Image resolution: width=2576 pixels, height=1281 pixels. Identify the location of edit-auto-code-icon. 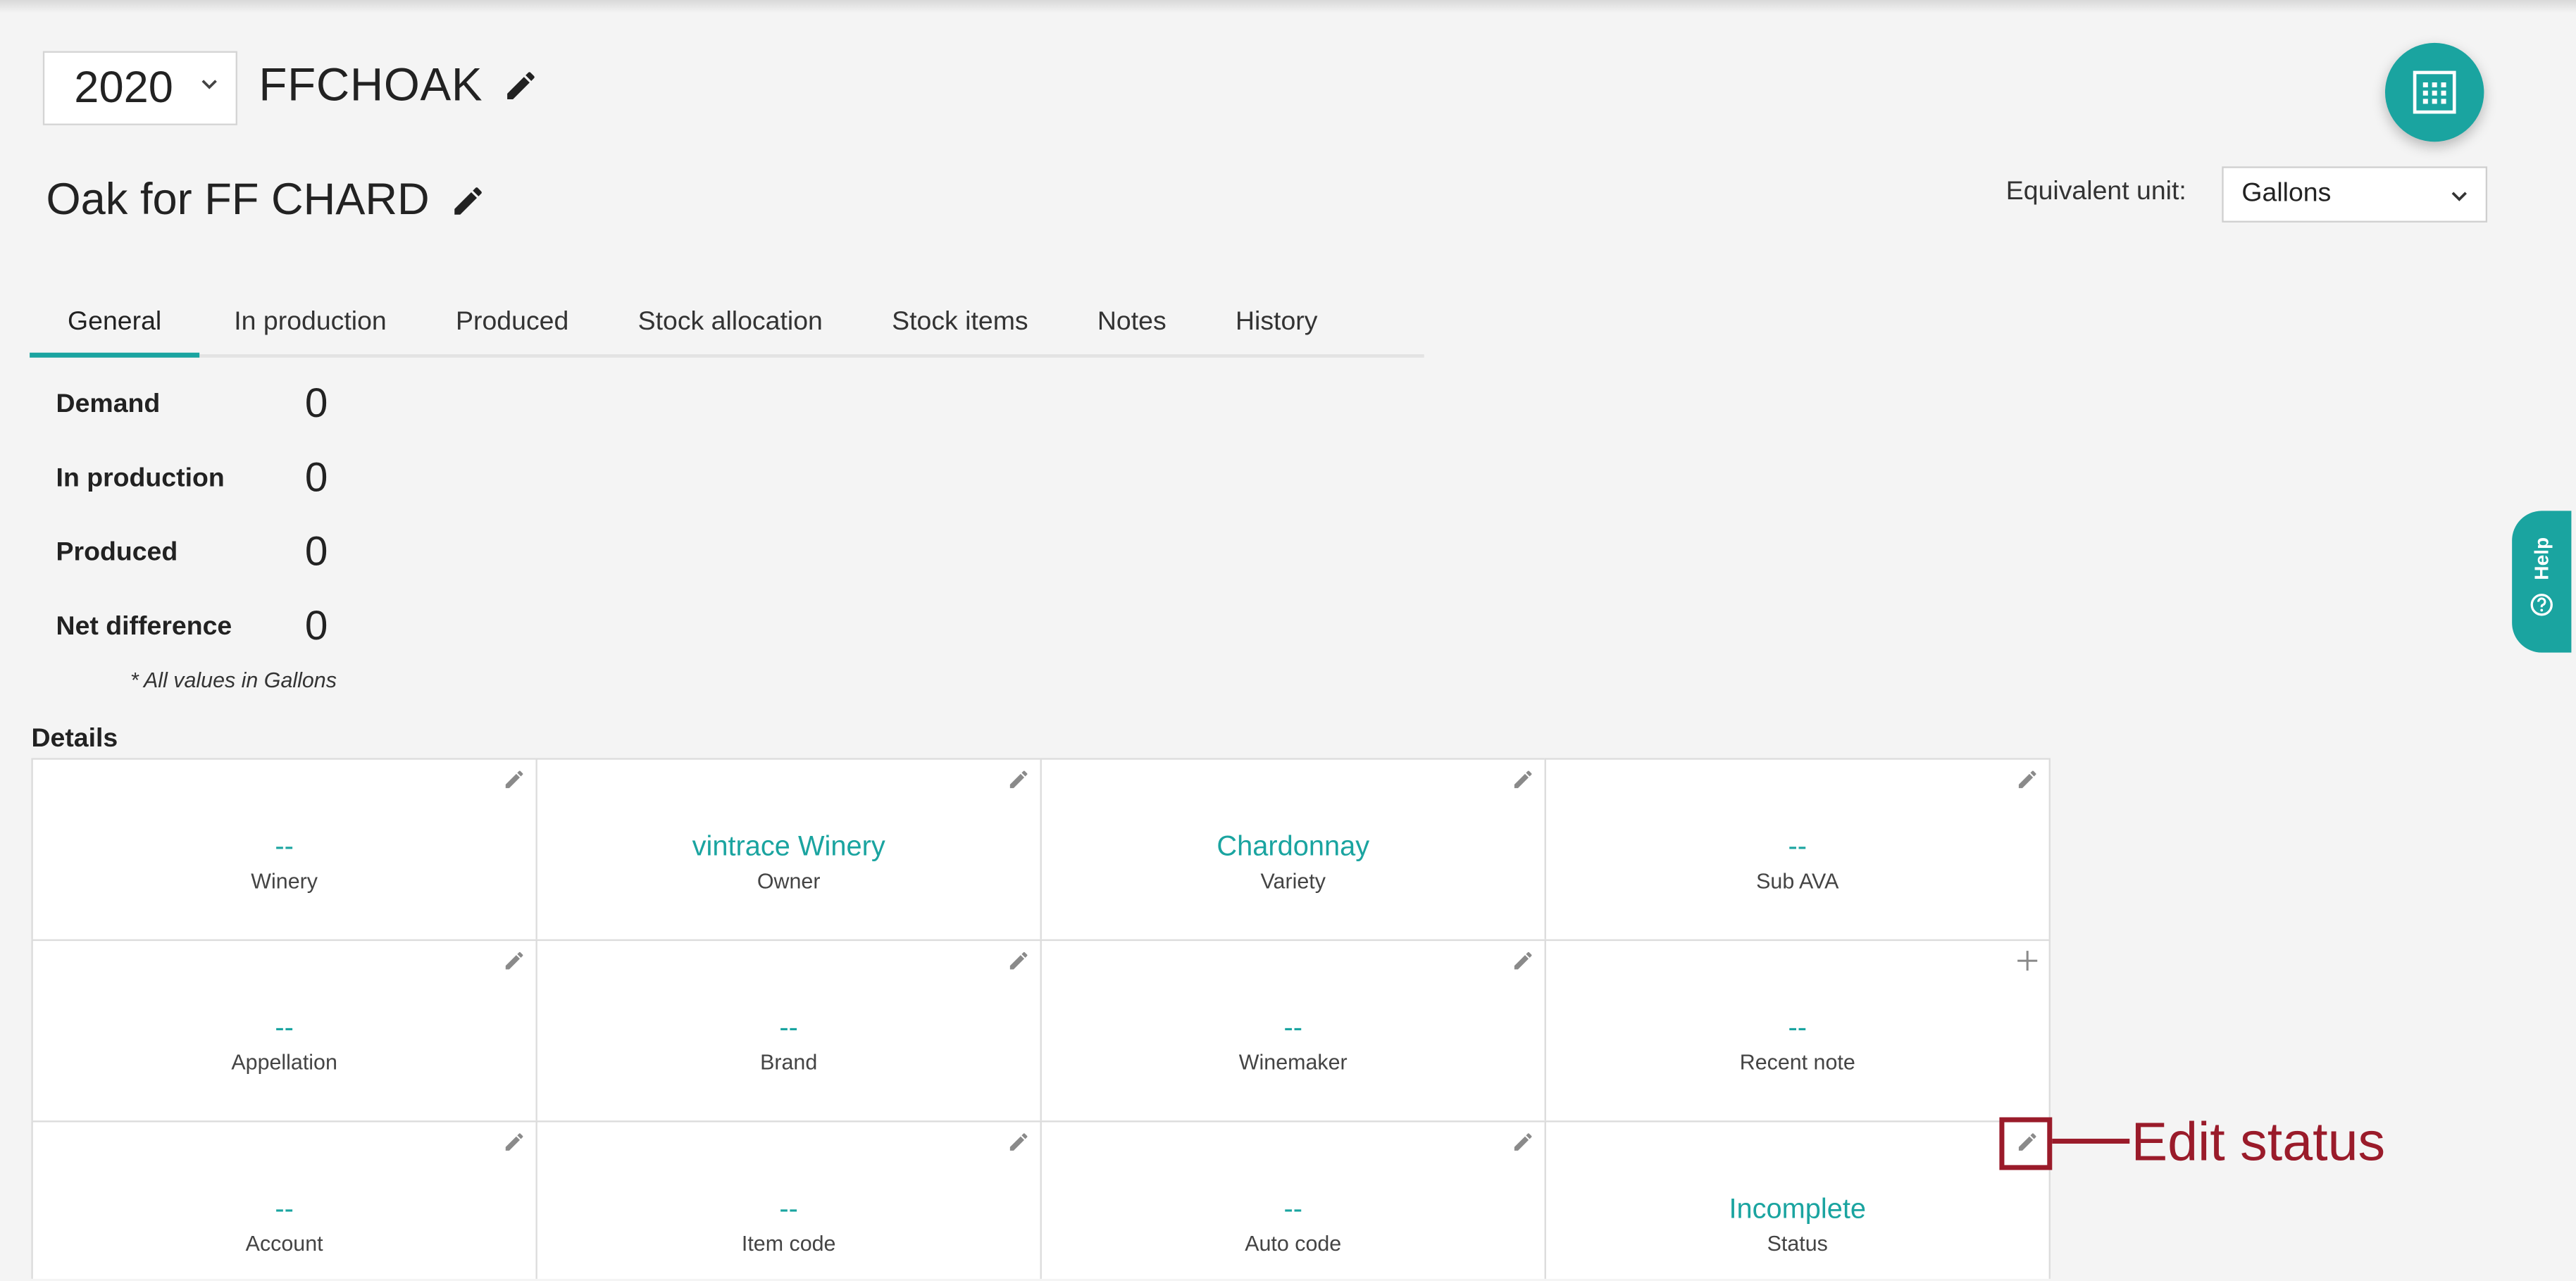
(1523, 1142).